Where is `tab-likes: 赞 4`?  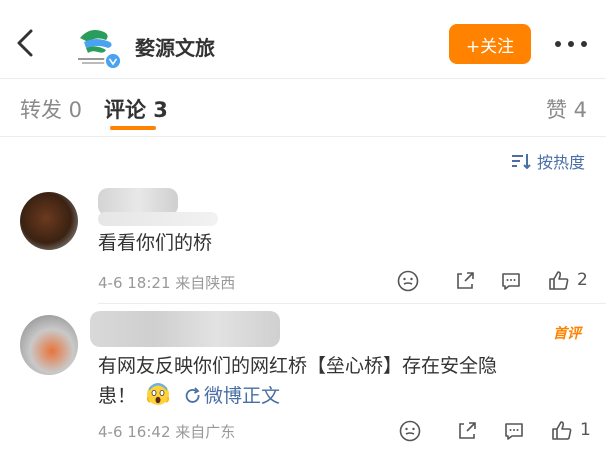
tab-likes: 赞 4 is located at coordinates (566, 109).